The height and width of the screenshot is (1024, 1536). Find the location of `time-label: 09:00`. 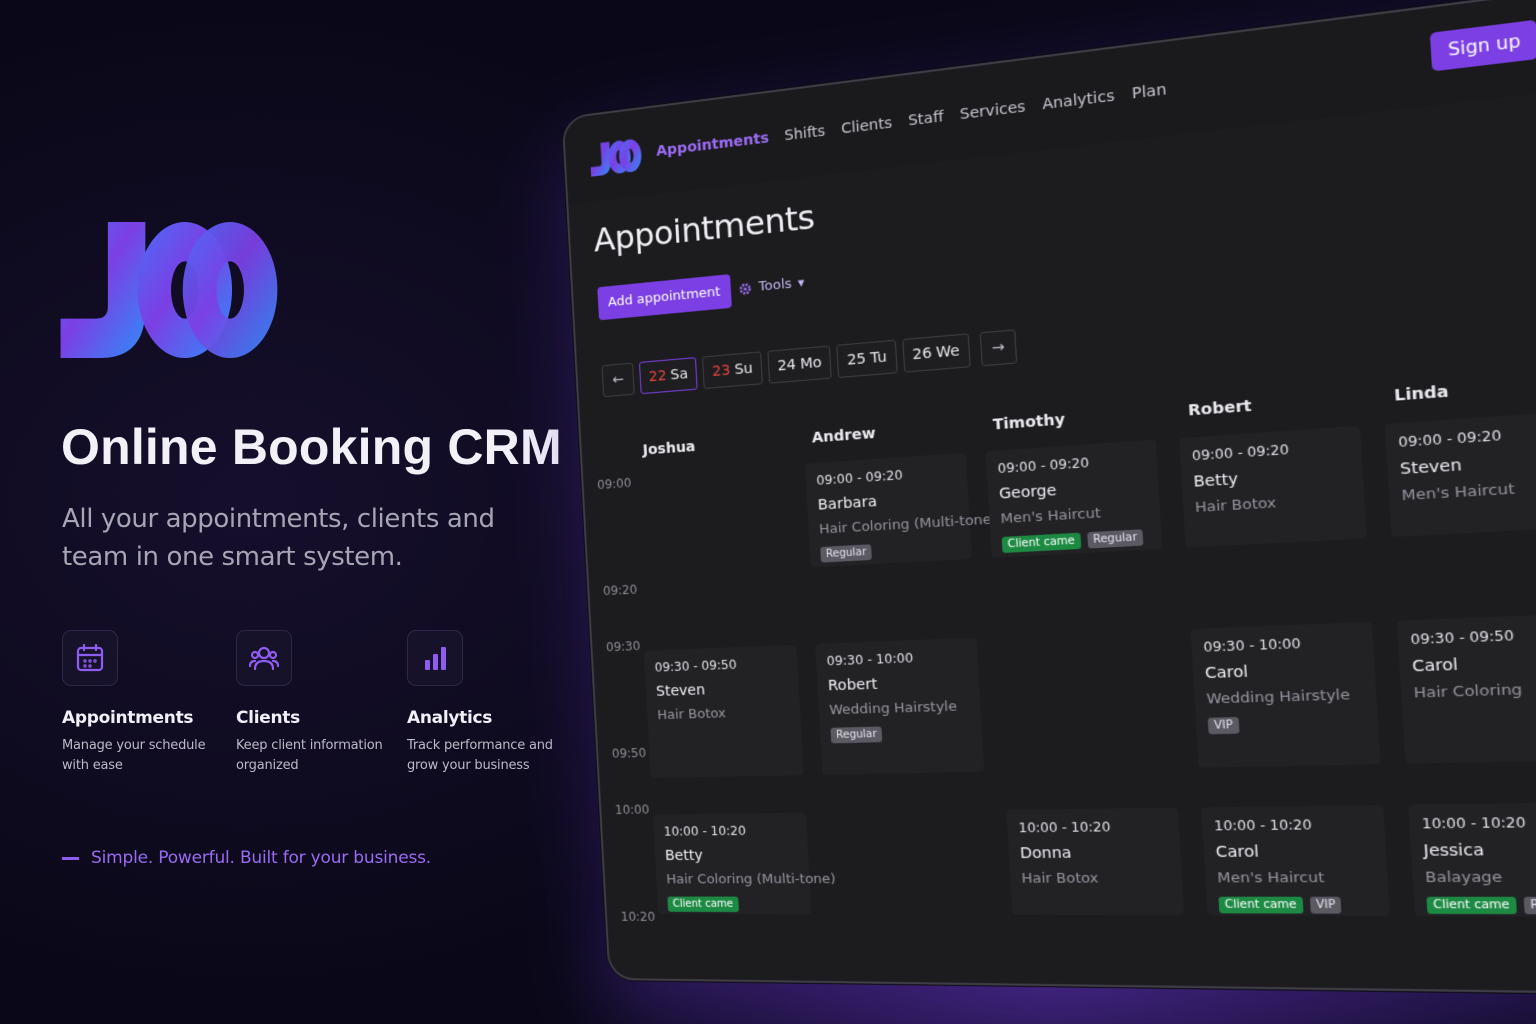

time-label: 09:00 is located at coordinates (614, 484).